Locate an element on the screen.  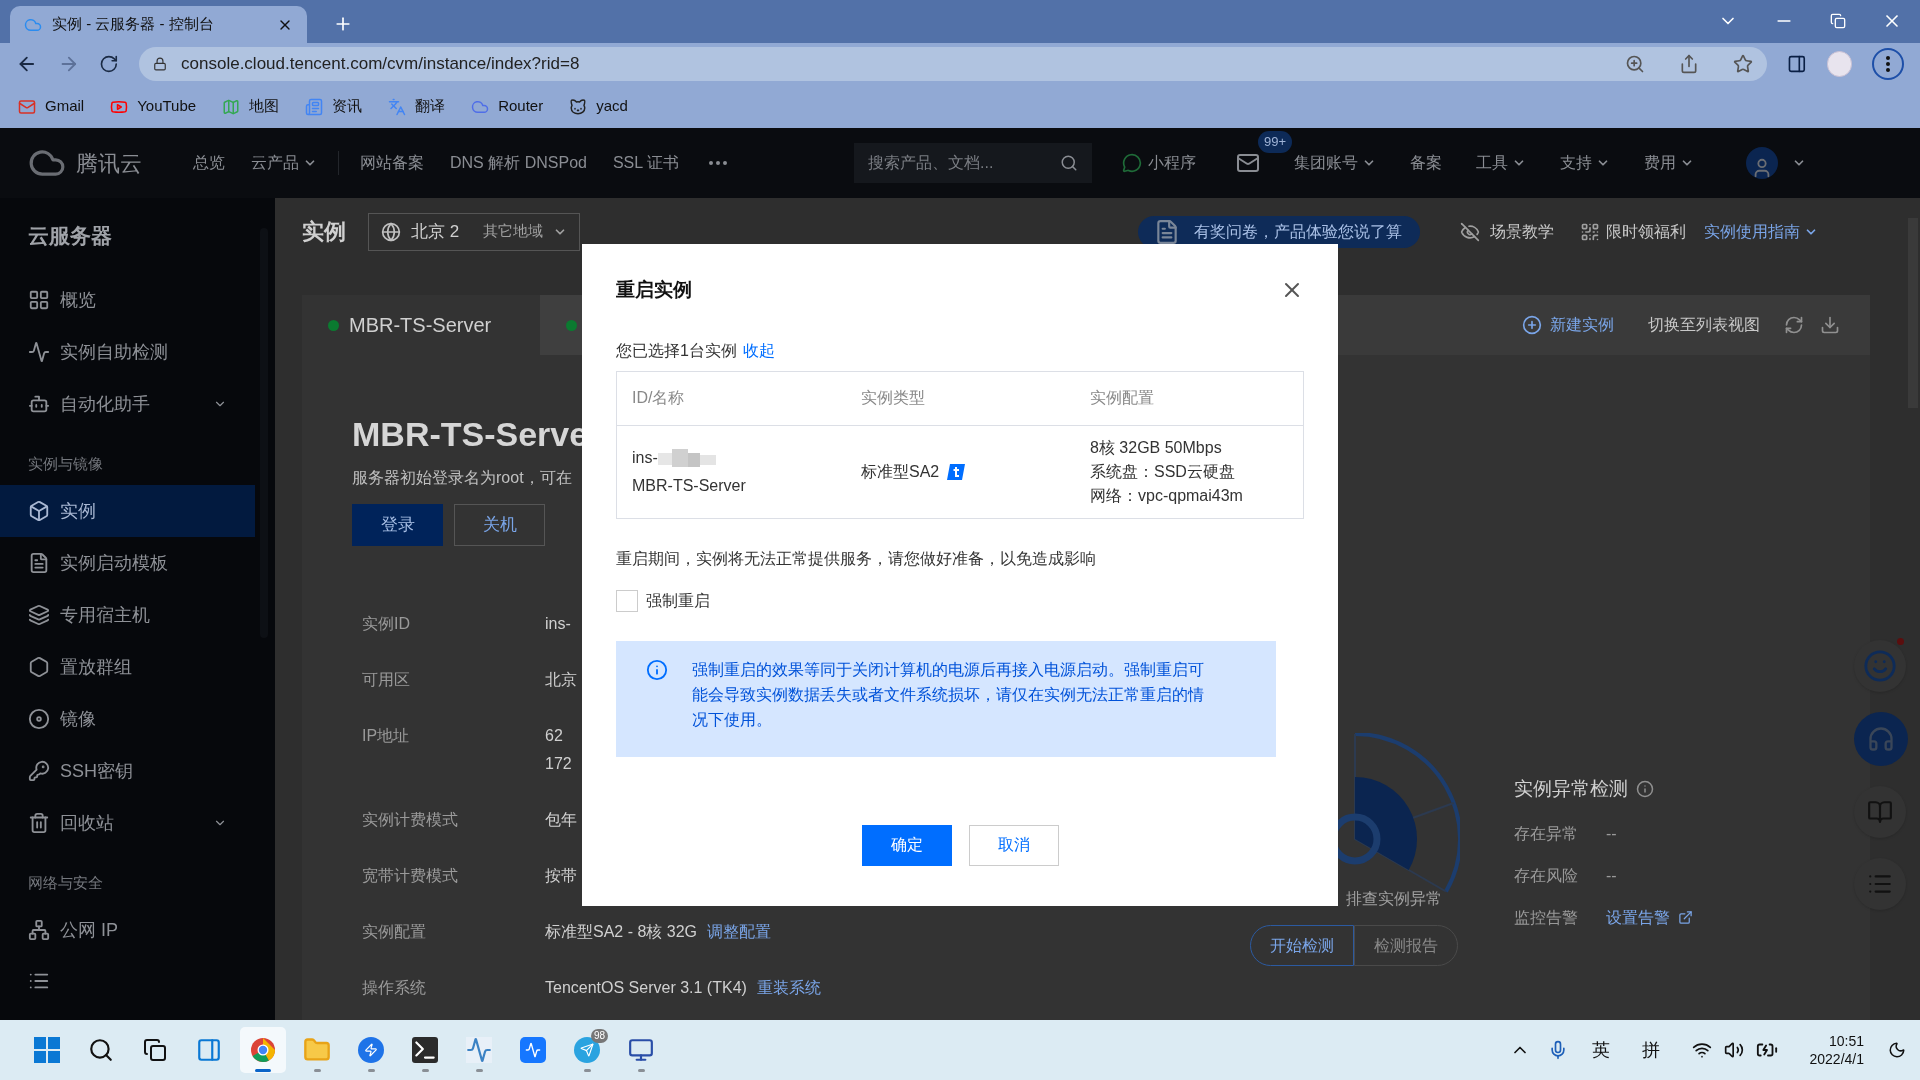
sidebar-item: SSH密钥 is located at coordinates (127, 771).